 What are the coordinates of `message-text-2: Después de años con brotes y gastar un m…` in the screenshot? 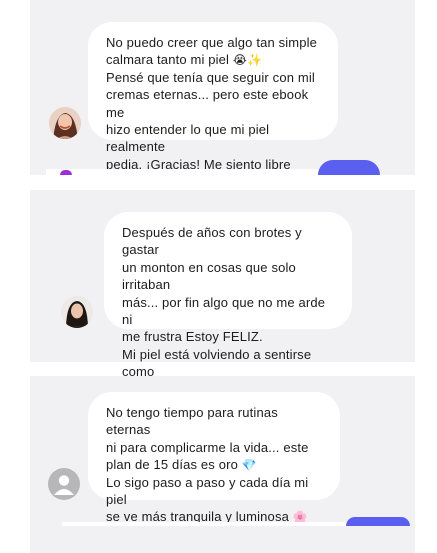 It's located at (224, 311).